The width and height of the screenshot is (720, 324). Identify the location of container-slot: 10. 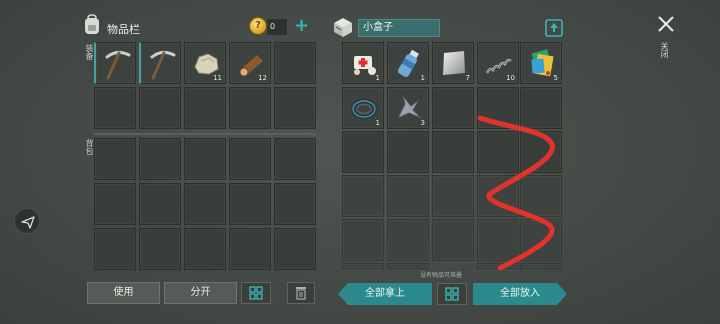
(498, 63).